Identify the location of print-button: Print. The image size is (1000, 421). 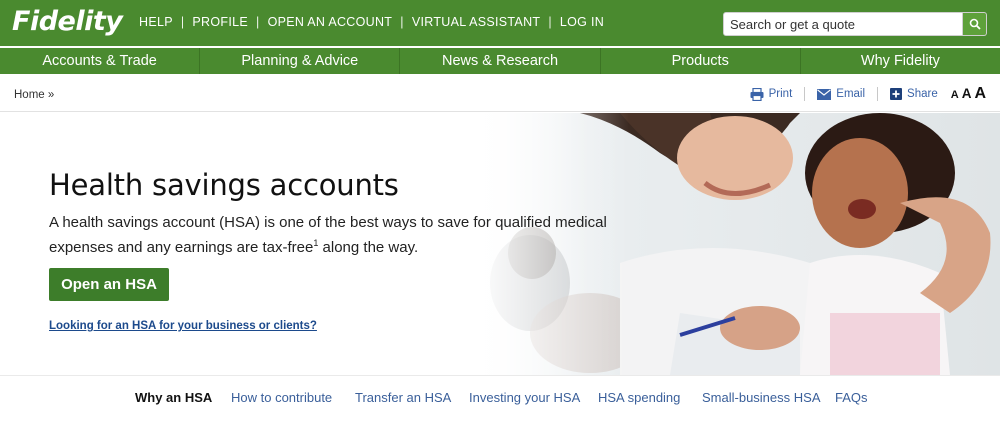
(771, 94).